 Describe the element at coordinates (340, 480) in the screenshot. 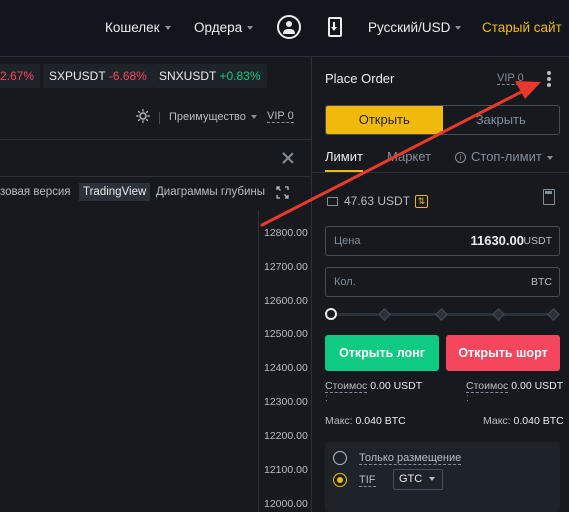

I see `tif-radio` at that location.